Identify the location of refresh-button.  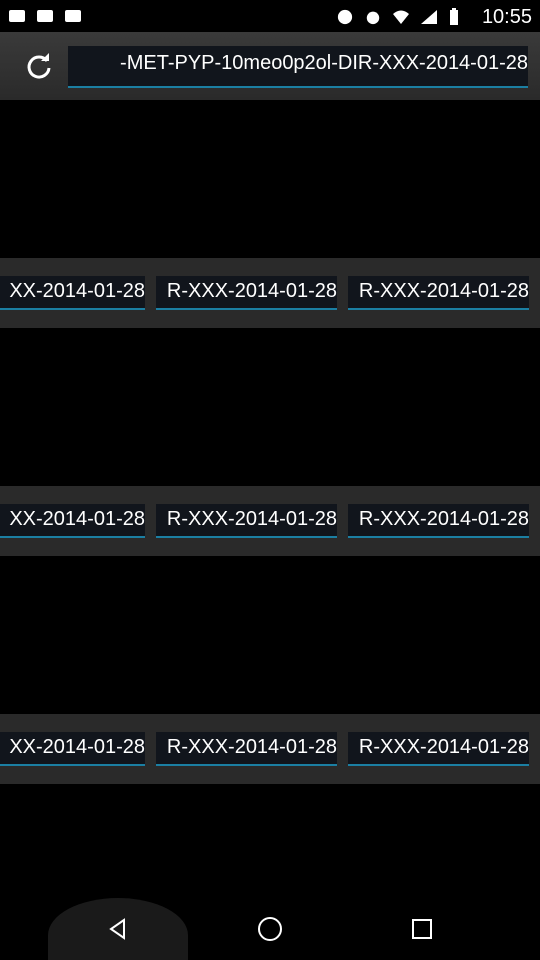
(39, 67).